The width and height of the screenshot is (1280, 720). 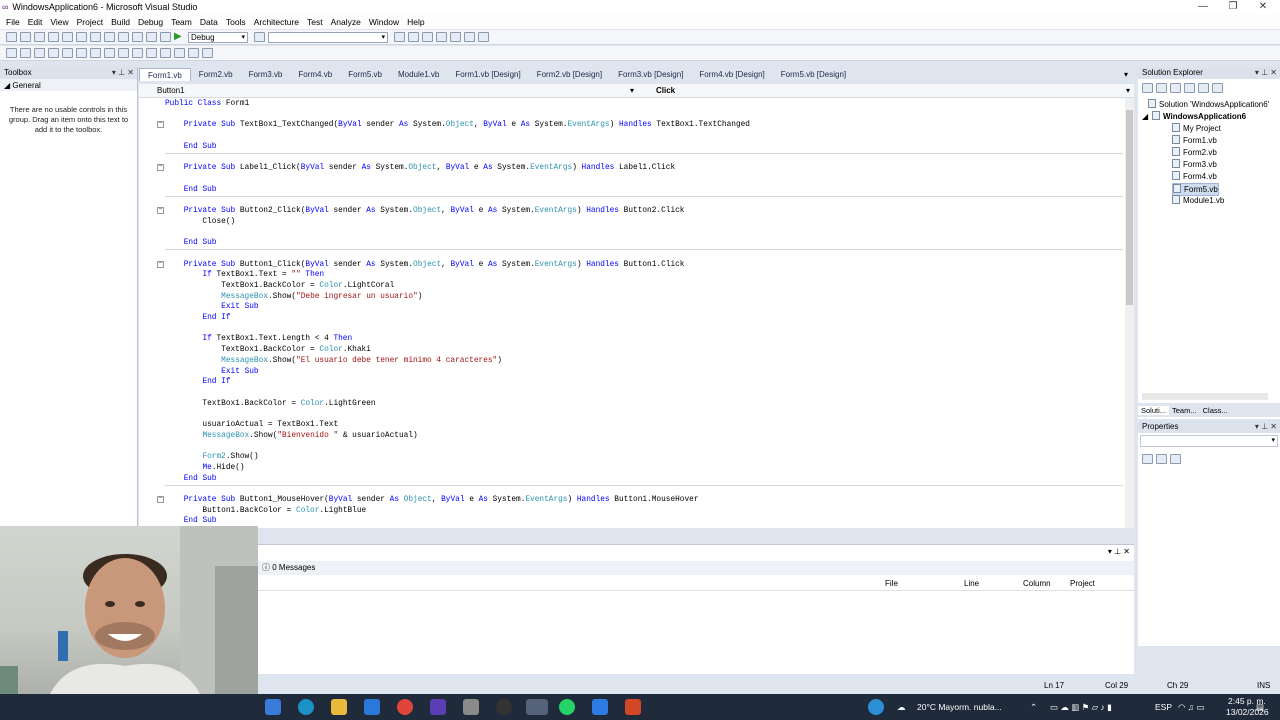 What do you see at coordinates (90, 22) in the screenshot?
I see `menu-project: Project` at bounding box center [90, 22].